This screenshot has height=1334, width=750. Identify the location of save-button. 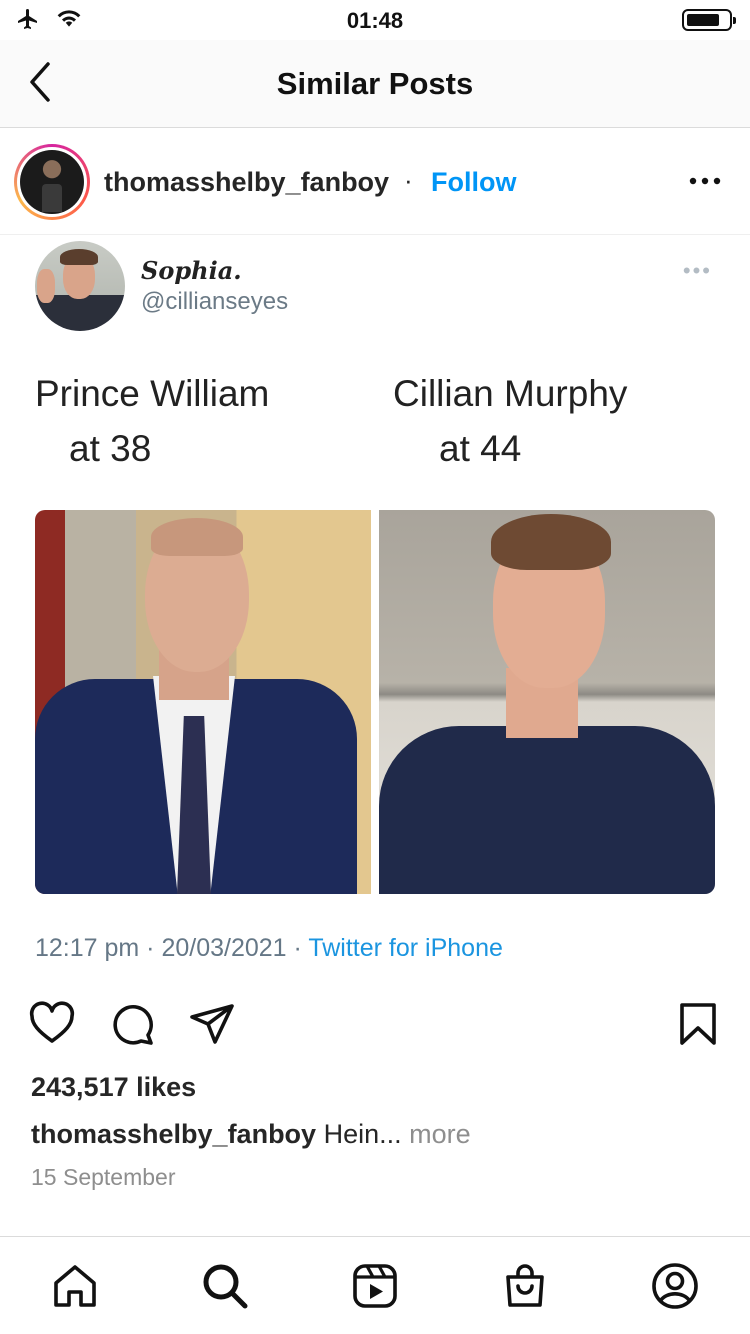
(698, 1024).